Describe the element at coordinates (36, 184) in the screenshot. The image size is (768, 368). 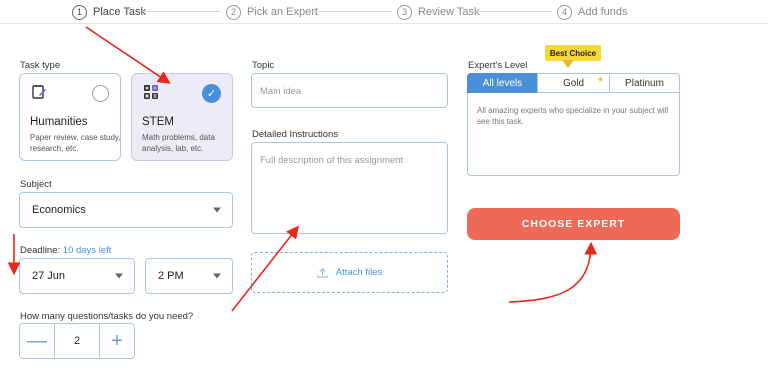
I see `subject-label: Subject` at that location.